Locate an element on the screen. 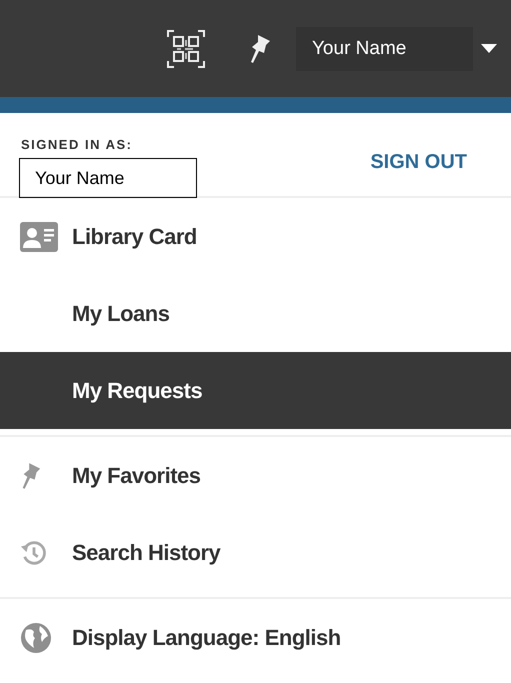  menu-item: Library Card is located at coordinates (255, 236).